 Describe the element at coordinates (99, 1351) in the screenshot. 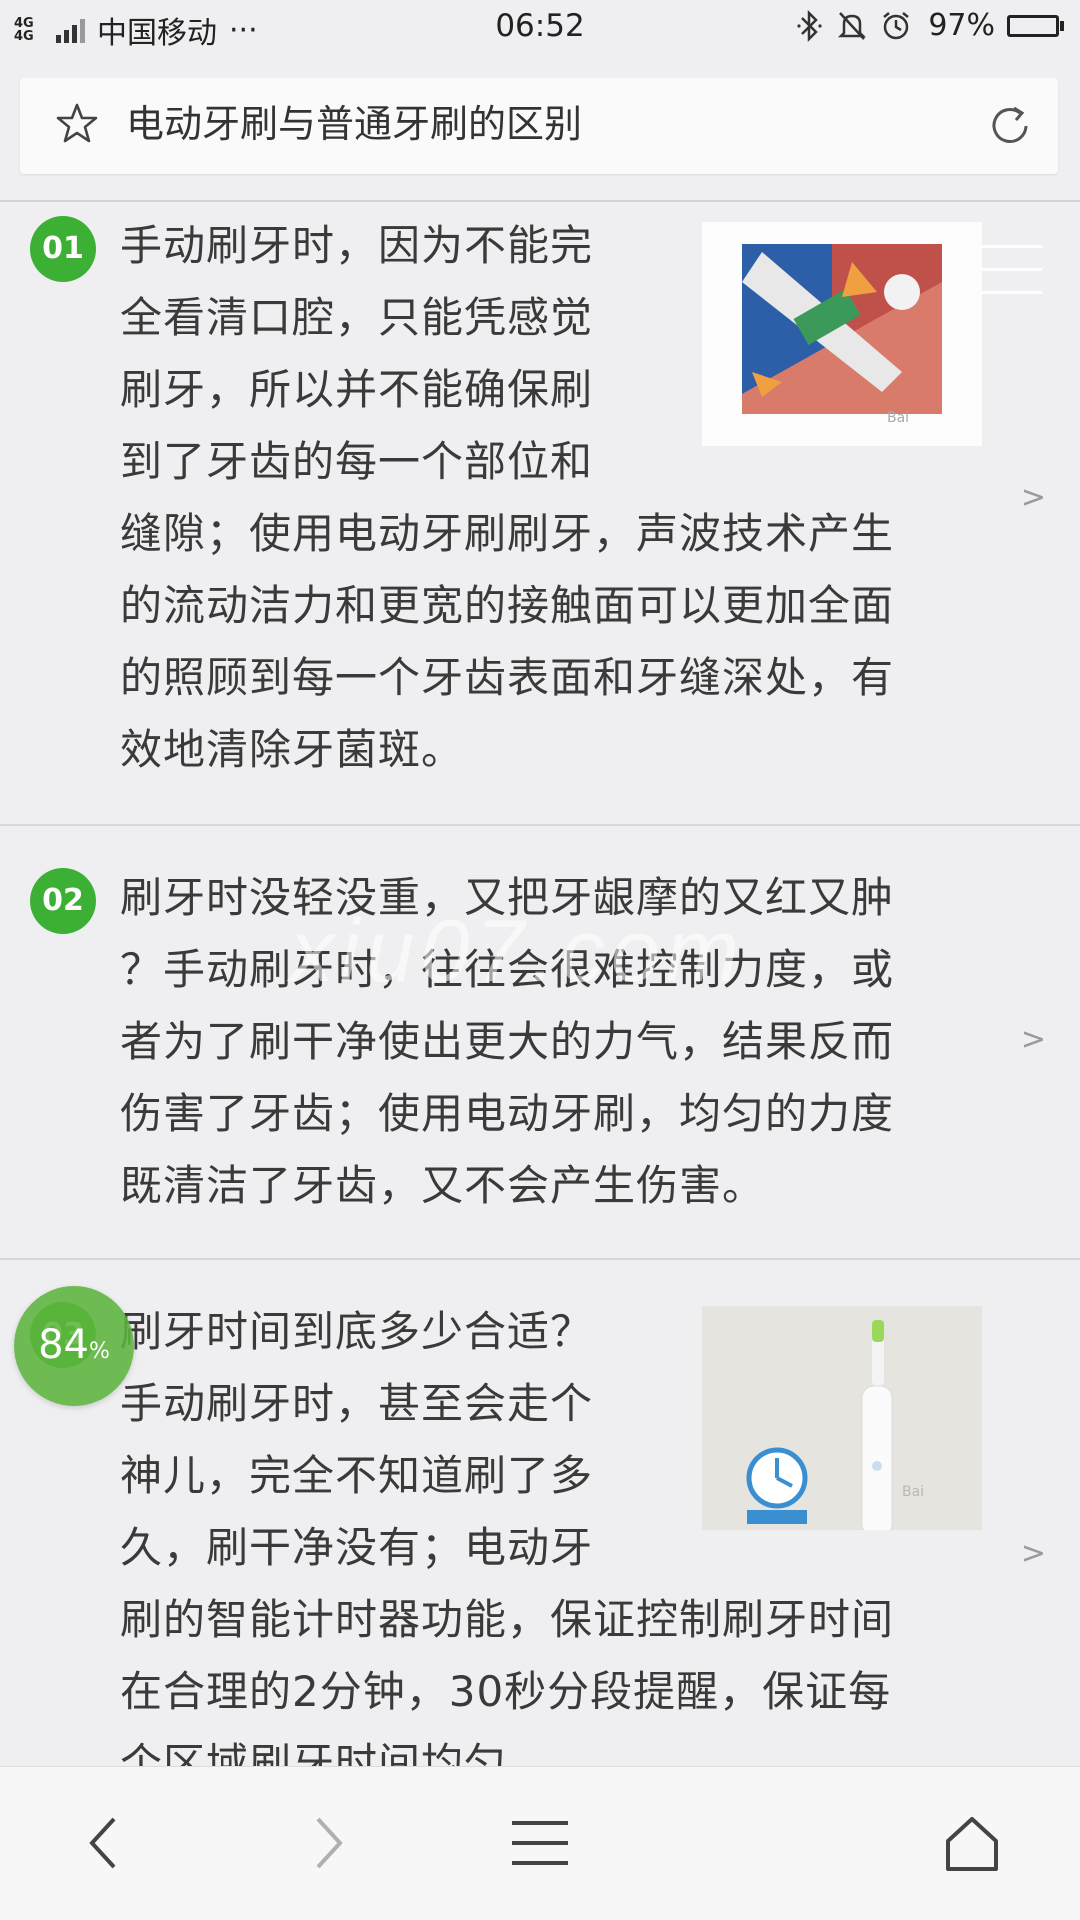

I see `progress-unit: %` at that location.